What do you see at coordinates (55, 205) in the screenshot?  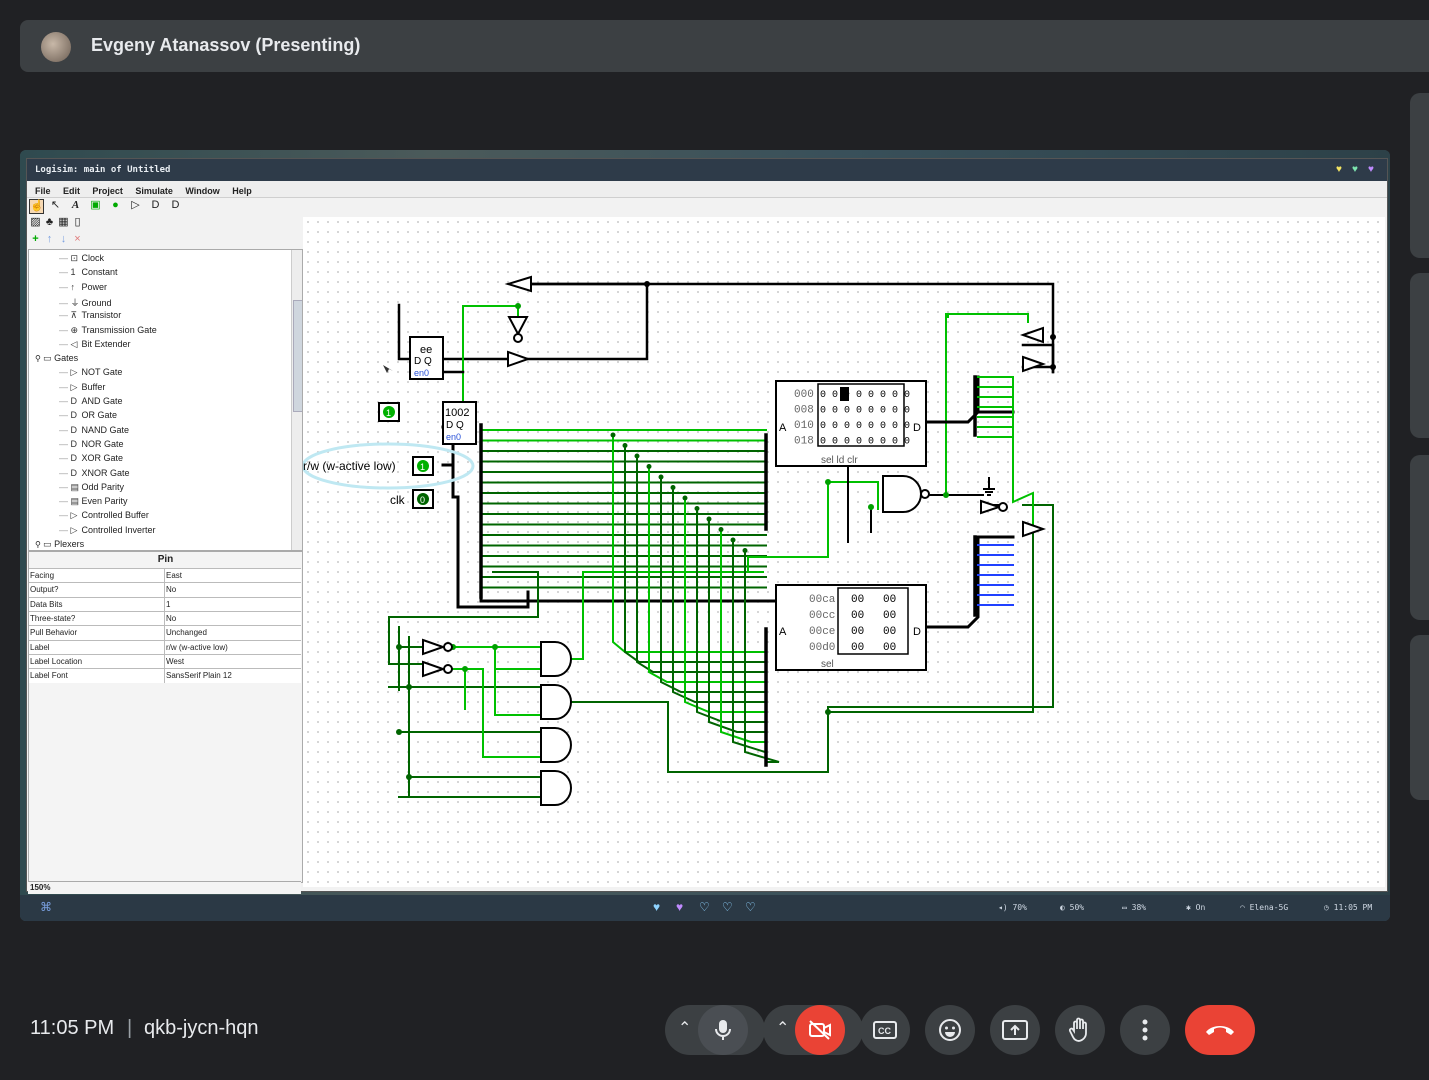 I see `select-tool-icon: ↖` at bounding box center [55, 205].